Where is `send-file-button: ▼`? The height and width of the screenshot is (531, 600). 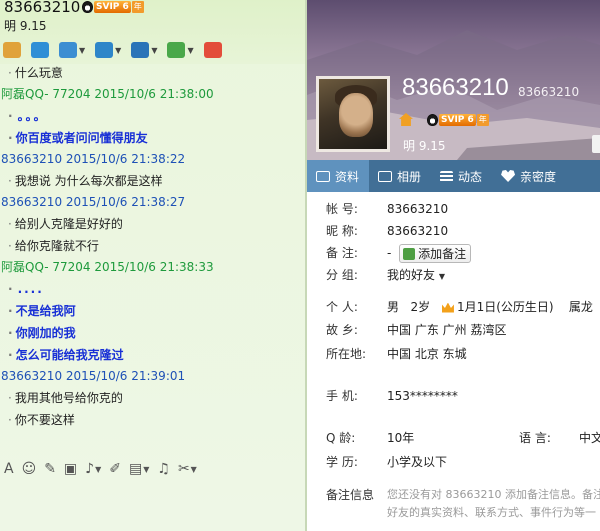 send-file-button: ▼ is located at coordinates (108, 50).